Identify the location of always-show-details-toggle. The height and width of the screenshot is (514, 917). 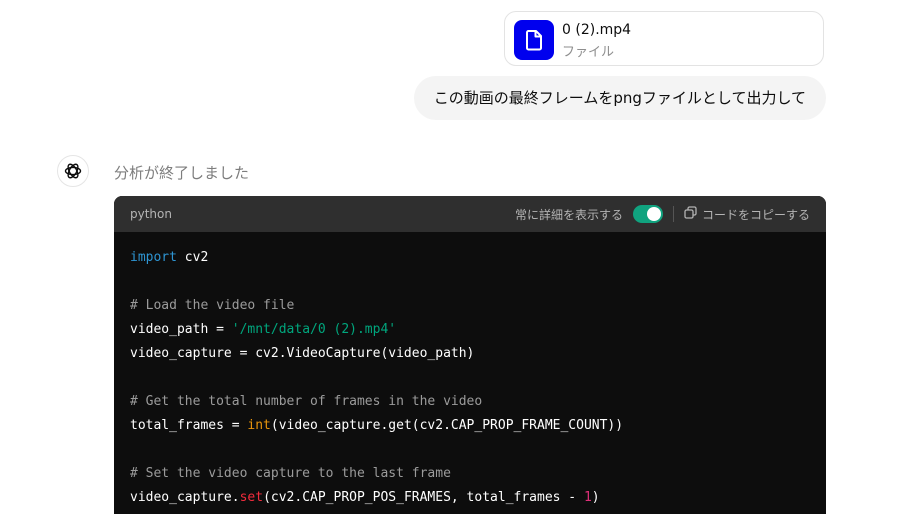
(647, 214).